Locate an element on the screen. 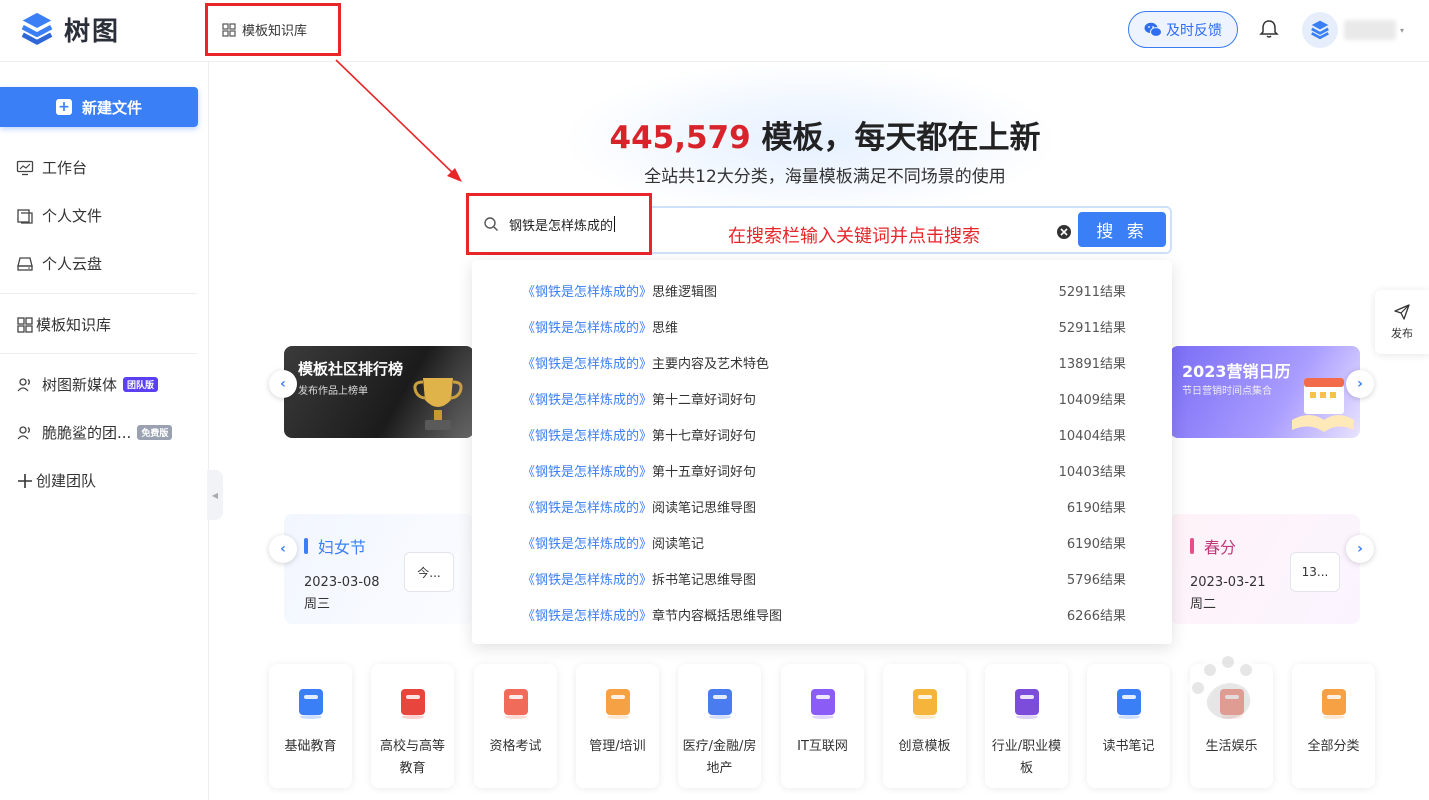 Image resolution: width=1429 pixels, height=800 pixels. nav-template-library: 模板知识库 is located at coordinates (273, 29).